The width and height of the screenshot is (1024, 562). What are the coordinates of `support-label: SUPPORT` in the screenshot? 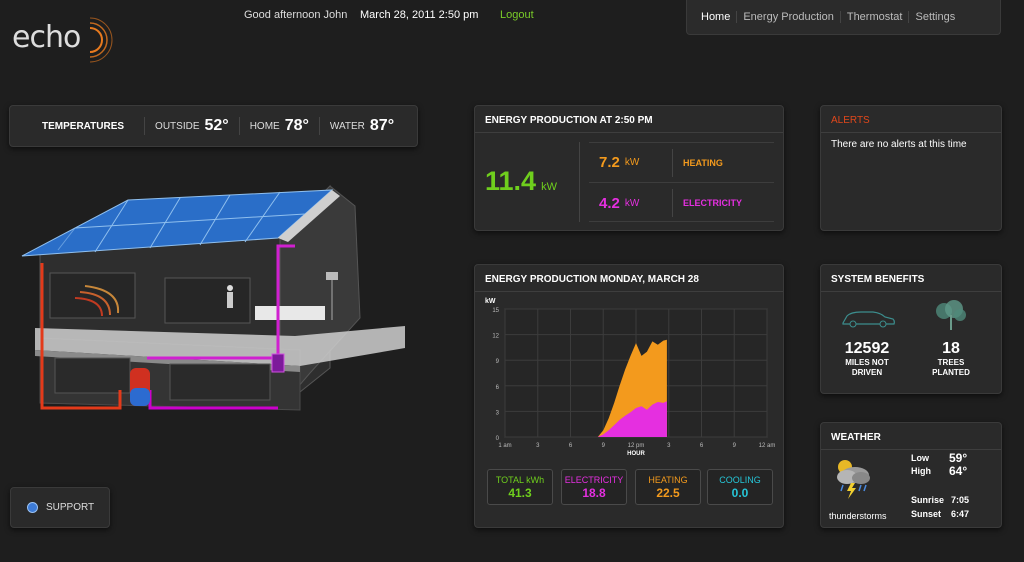 It's located at (70, 507).